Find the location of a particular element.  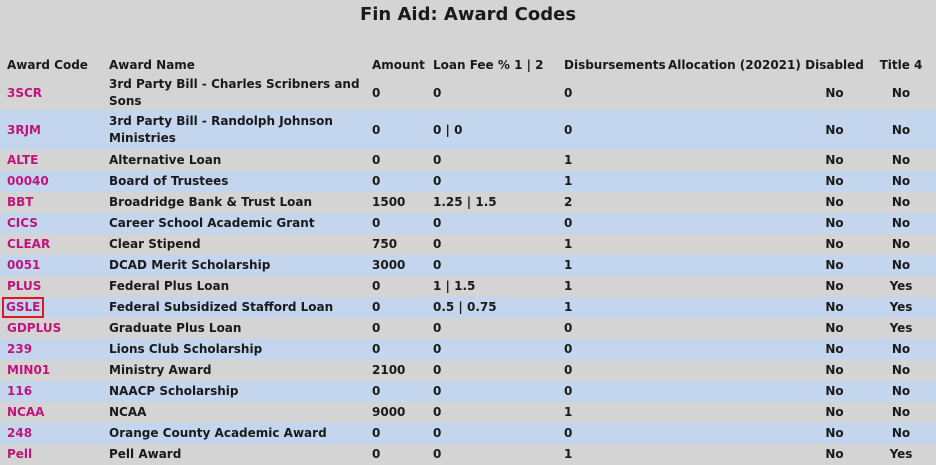

award-code-cell: 00040 is located at coordinates (51, 181).